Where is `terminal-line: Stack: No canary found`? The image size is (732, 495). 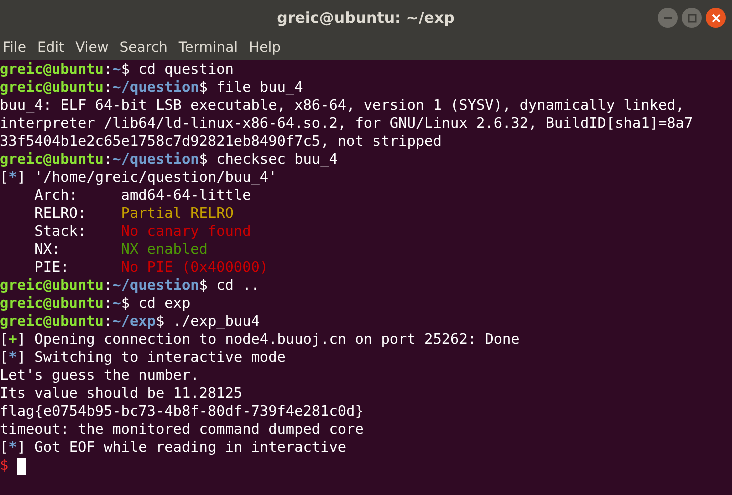 terminal-line: Stack: No canary found is located at coordinates (143, 232).